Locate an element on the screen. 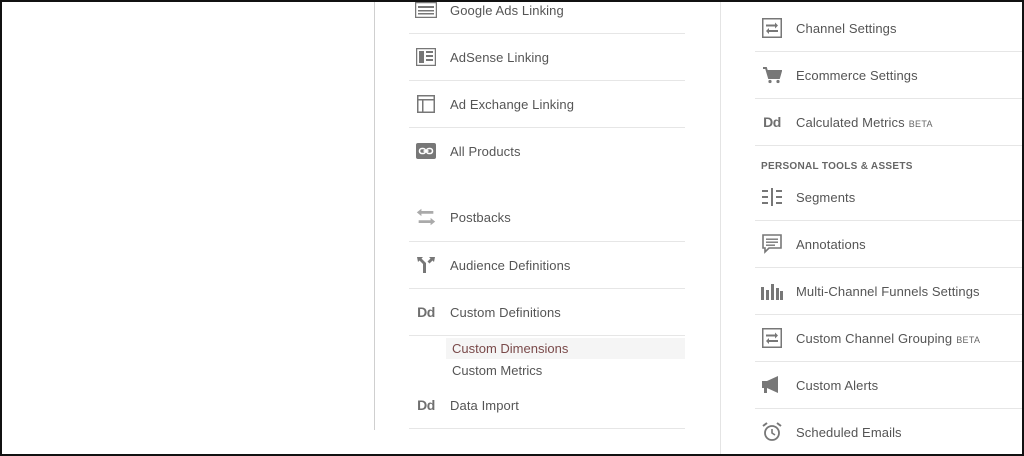  submenu-item-custom-dimensions: Custom Dimensions is located at coordinates (565, 348).